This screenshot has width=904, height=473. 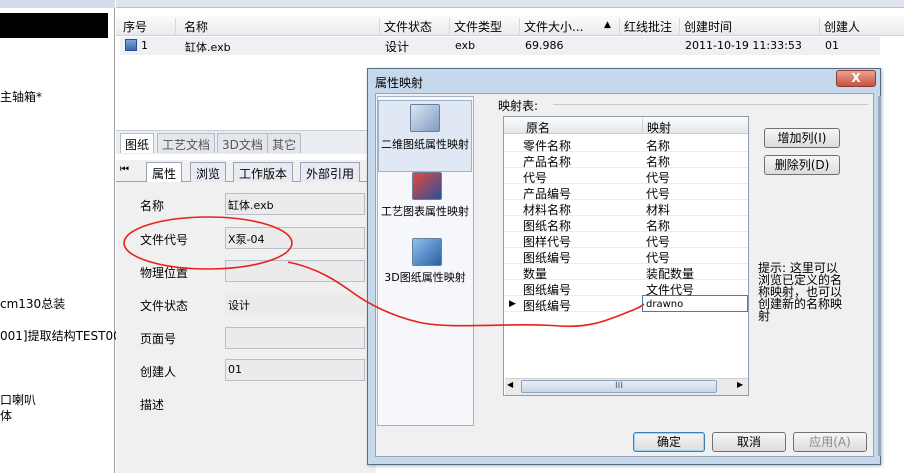 What do you see at coordinates (665, 304) in the screenshot?
I see `grid-cell-mapping: drawno` at bounding box center [665, 304].